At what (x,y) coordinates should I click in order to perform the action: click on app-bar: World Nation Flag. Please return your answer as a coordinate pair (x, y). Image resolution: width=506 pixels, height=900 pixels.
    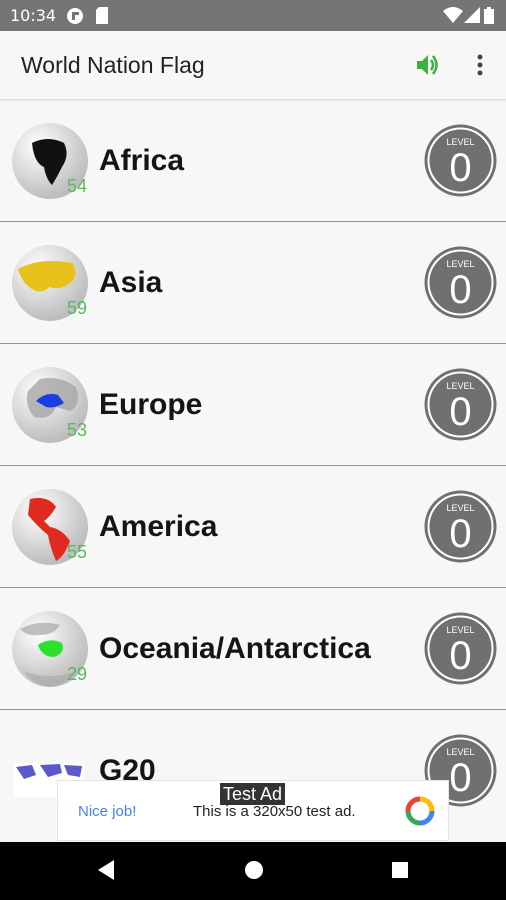
    Looking at the image, I should click on (253, 65).